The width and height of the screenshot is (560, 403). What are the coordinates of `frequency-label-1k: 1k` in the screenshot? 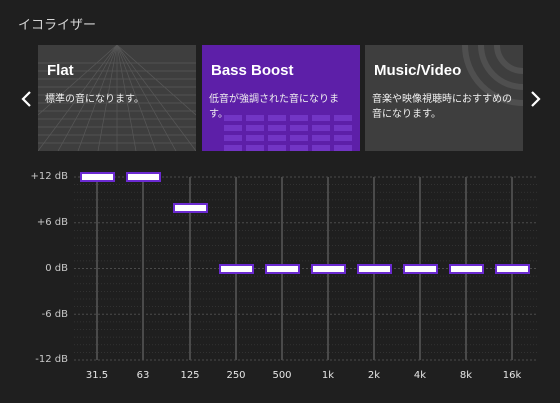 It's located at (328, 375).